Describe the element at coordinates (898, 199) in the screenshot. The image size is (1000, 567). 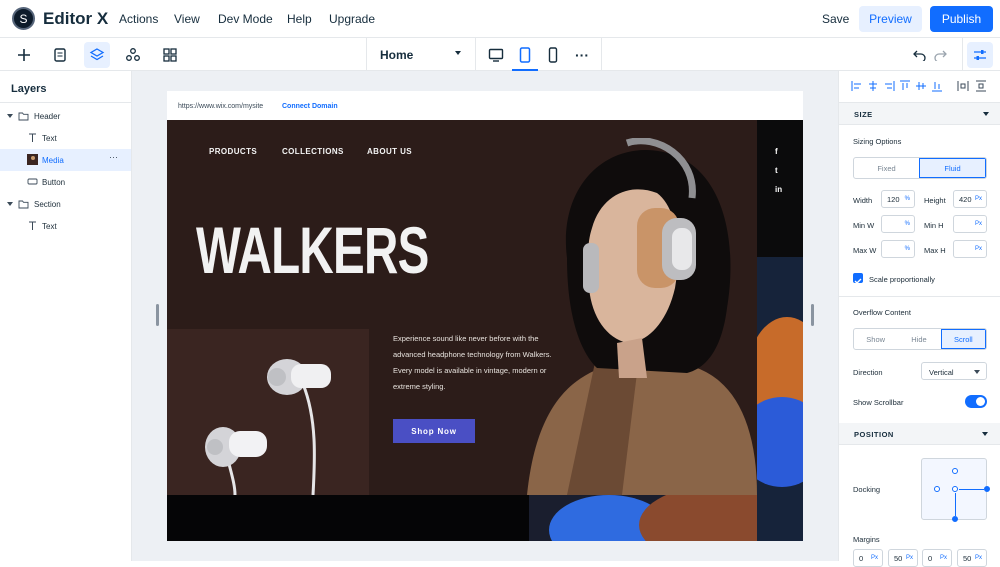
I see `width-input: 120%` at that location.